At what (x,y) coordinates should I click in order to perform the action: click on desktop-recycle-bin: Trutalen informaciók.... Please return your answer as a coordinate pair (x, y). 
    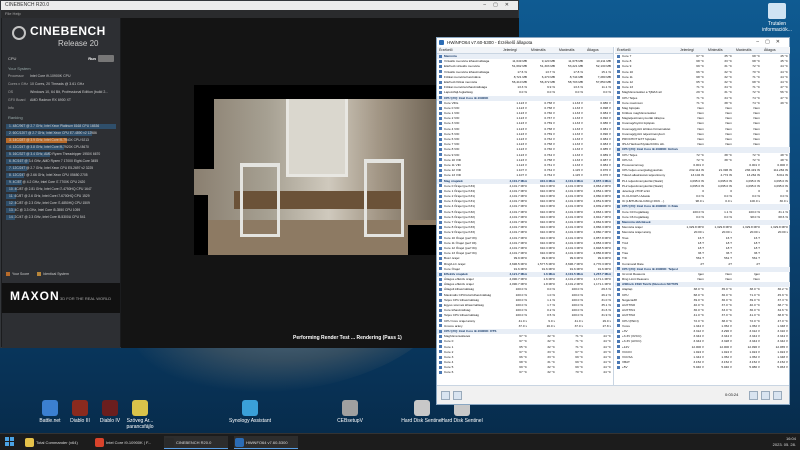
    Looking at the image, I should click on (777, 18).